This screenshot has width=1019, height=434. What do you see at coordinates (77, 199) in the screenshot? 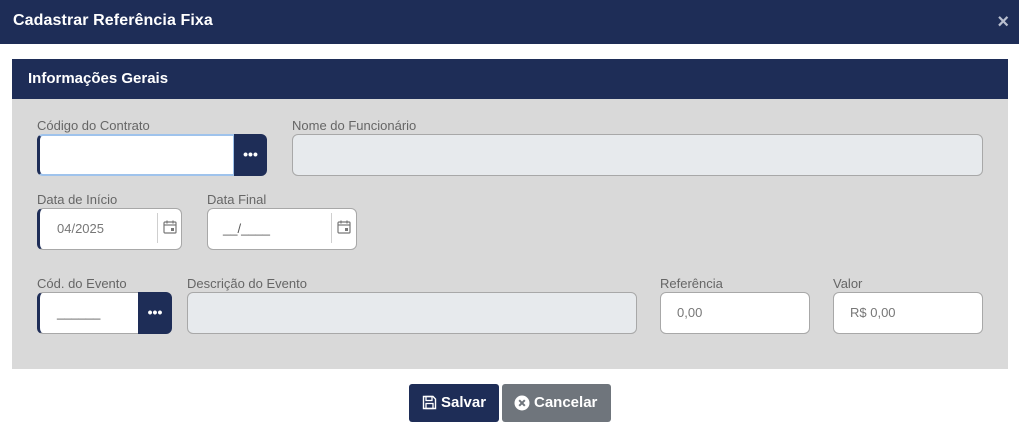
I see `start-date-label: Data de Início` at bounding box center [77, 199].